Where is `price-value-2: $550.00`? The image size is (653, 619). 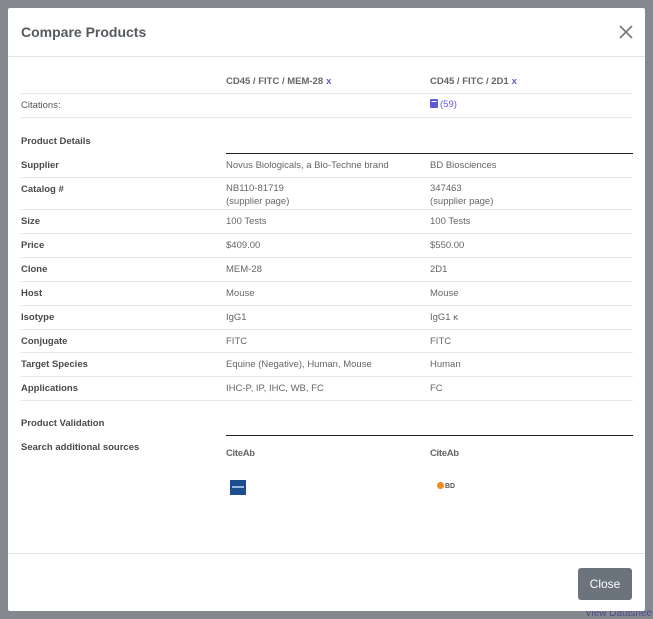 price-value-2: $550.00 is located at coordinates (447, 245).